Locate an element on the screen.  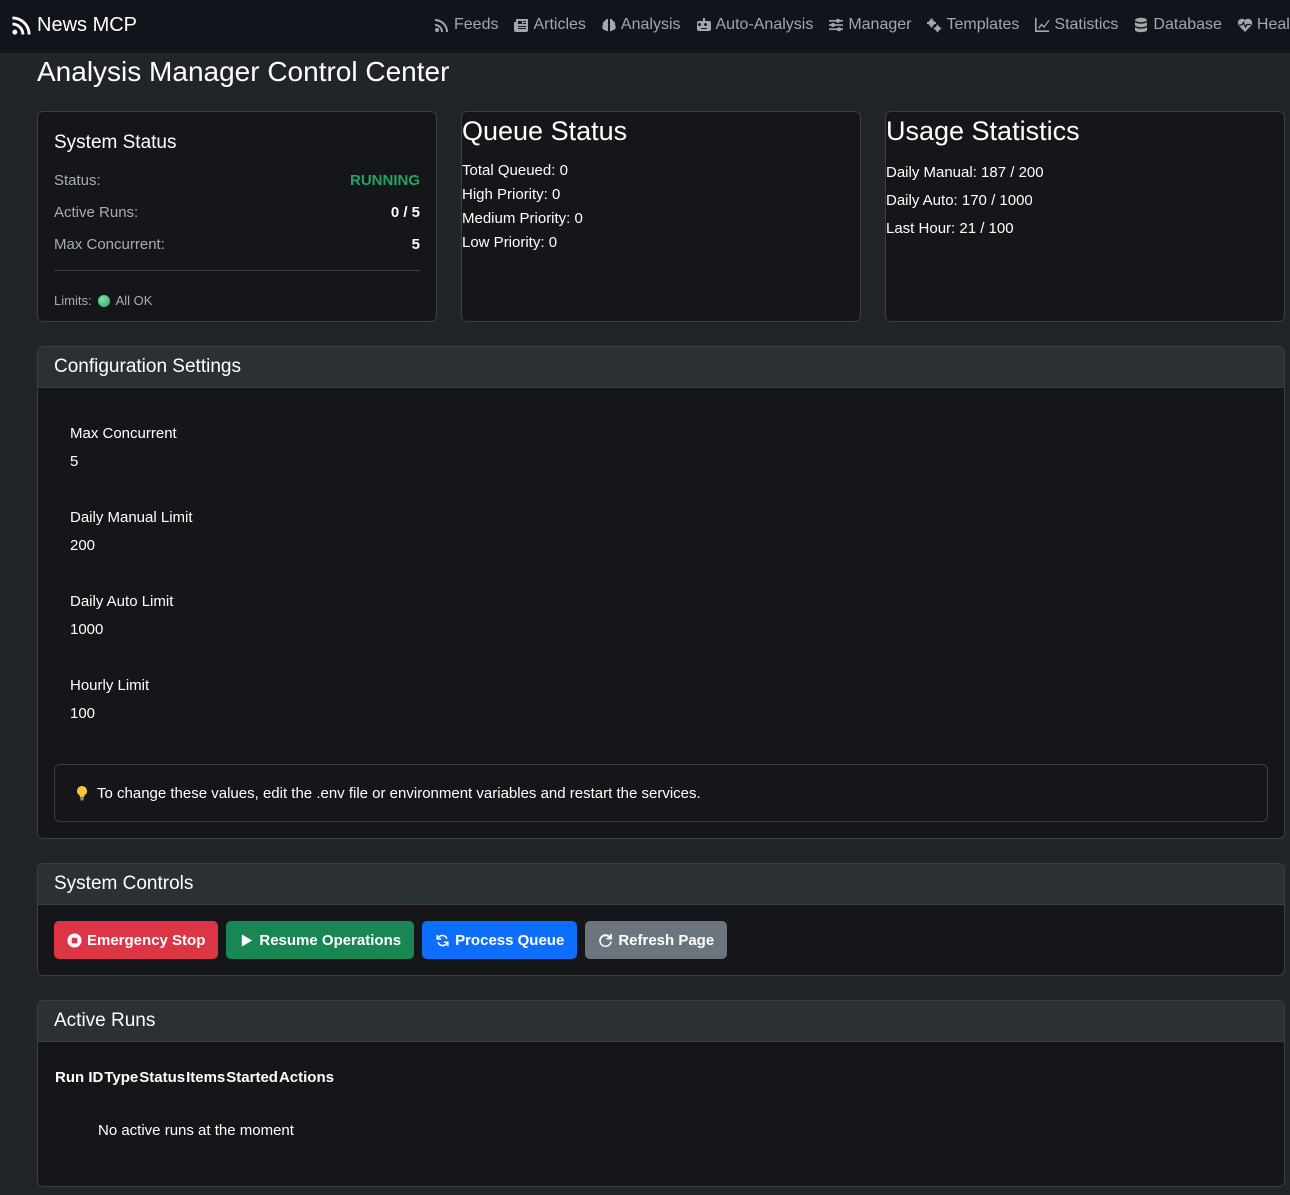
active-runs-value: 0 / 5 is located at coordinates (405, 212).